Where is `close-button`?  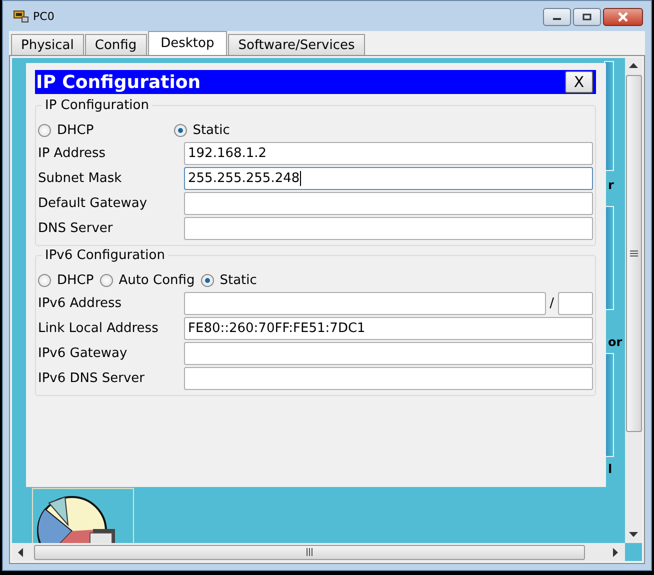 close-button is located at coordinates (623, 17).